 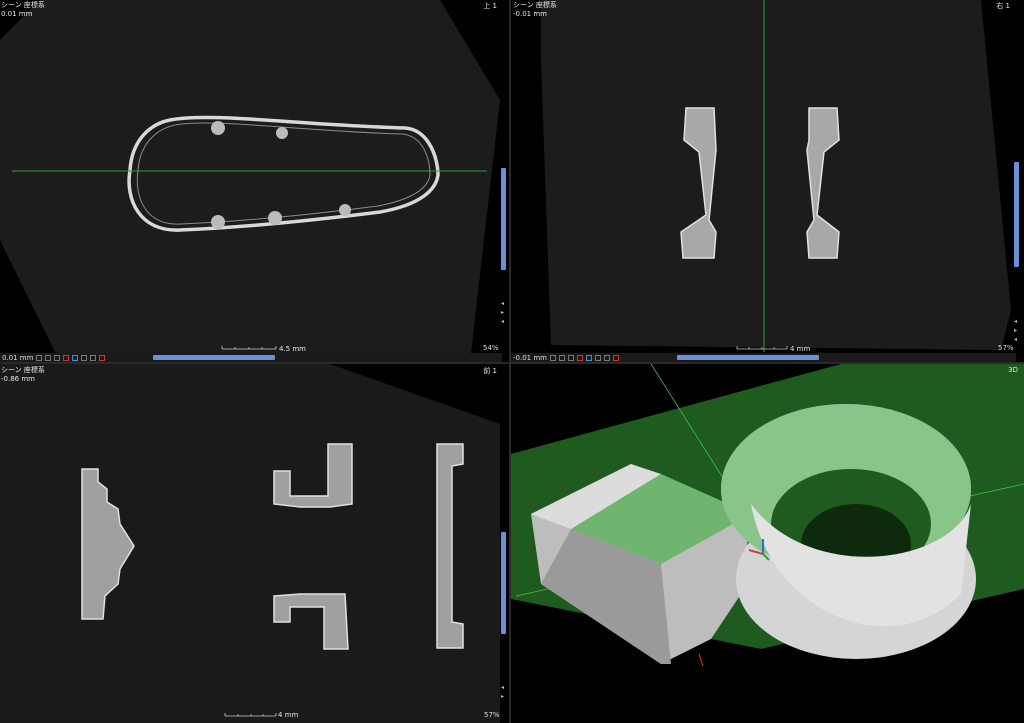 I want to click on zoom-level: 54%, so click(x=491, y=348).